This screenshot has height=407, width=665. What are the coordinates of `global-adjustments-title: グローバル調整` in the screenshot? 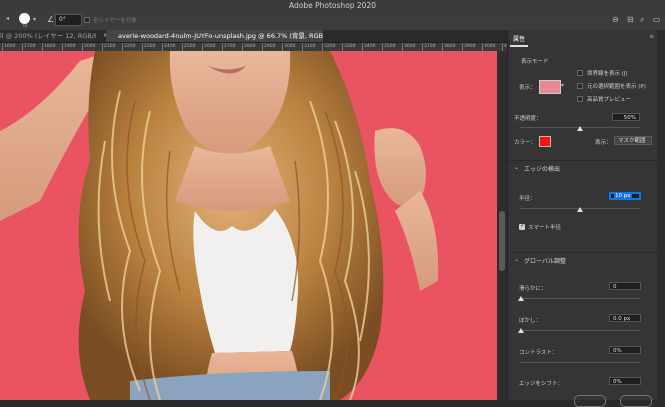 It's located at (545, 261).